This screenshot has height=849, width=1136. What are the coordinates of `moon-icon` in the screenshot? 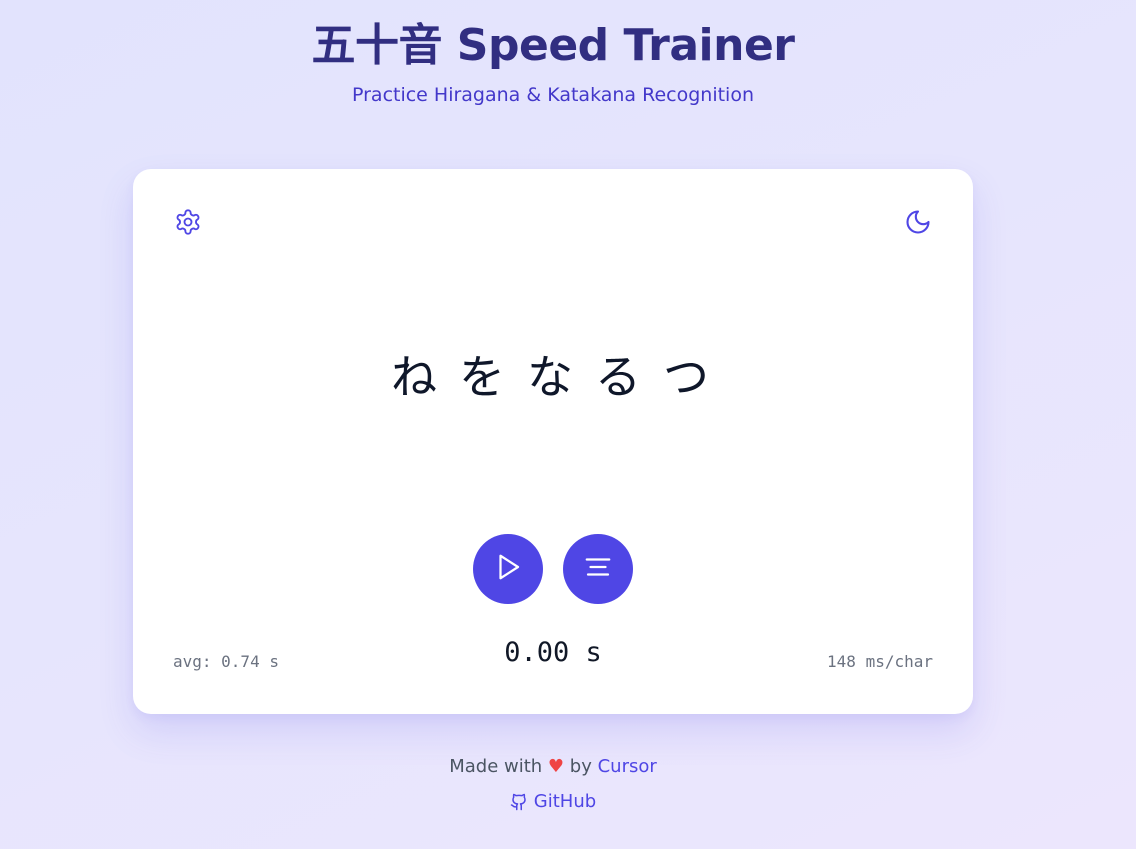 It's located at (918, 224).